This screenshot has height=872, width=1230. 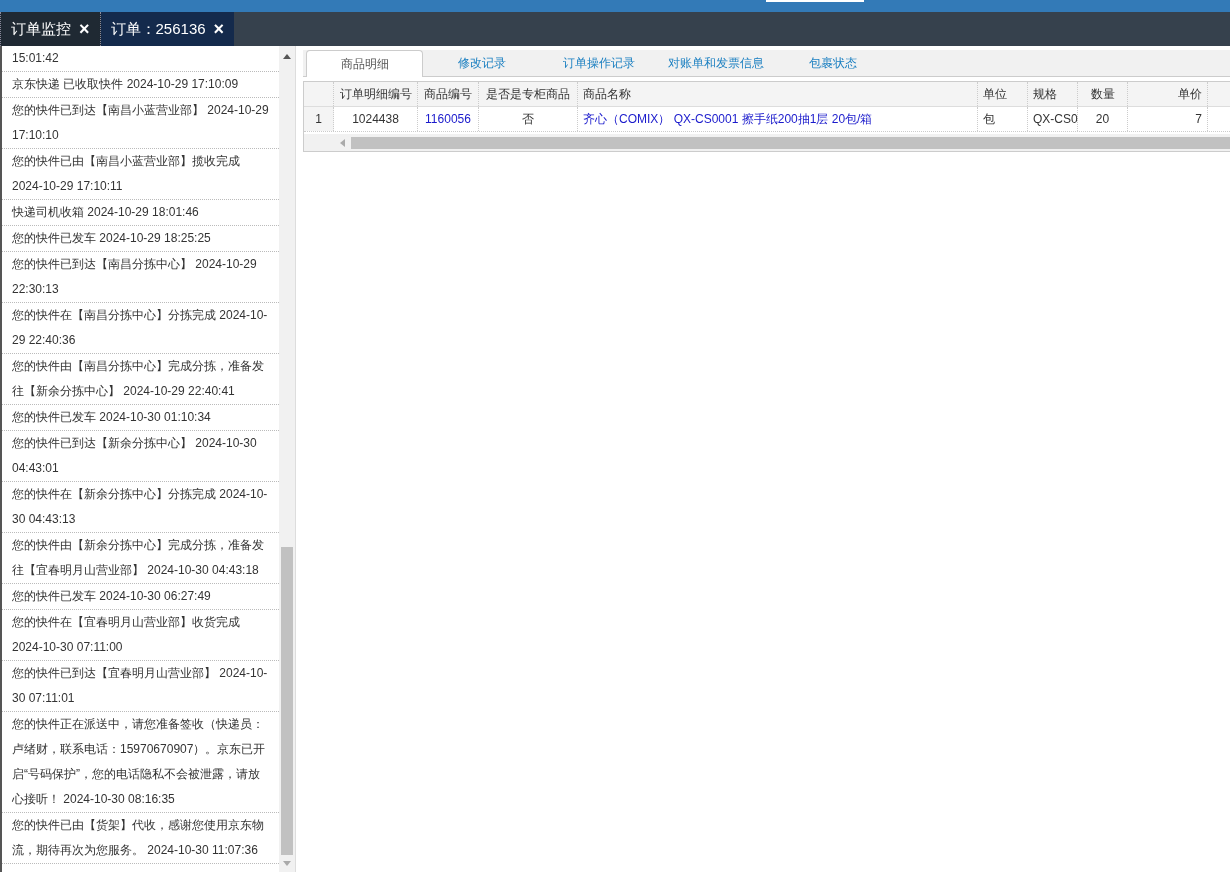 What do you see at coordinates (364, 63) in the screenshot?
I see `detail-tab: 商品明细` at bounding box center [364, 63].